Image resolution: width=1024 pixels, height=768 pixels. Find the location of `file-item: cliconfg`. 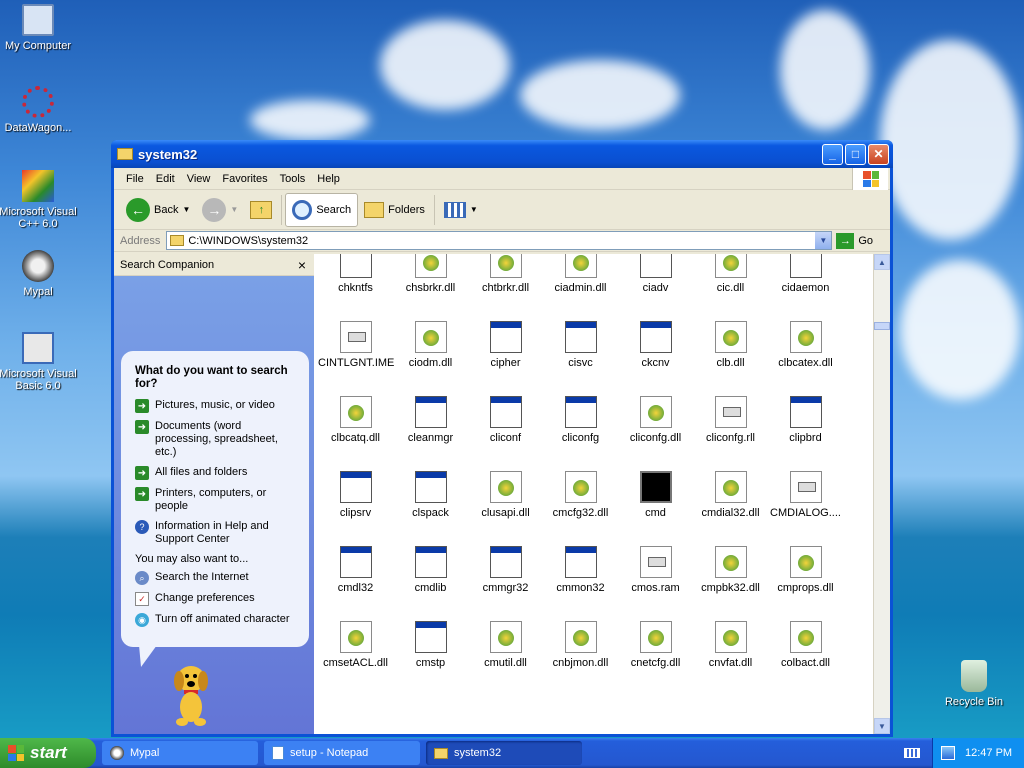

file-item: cliconfg is located at coordinates (580, 420).